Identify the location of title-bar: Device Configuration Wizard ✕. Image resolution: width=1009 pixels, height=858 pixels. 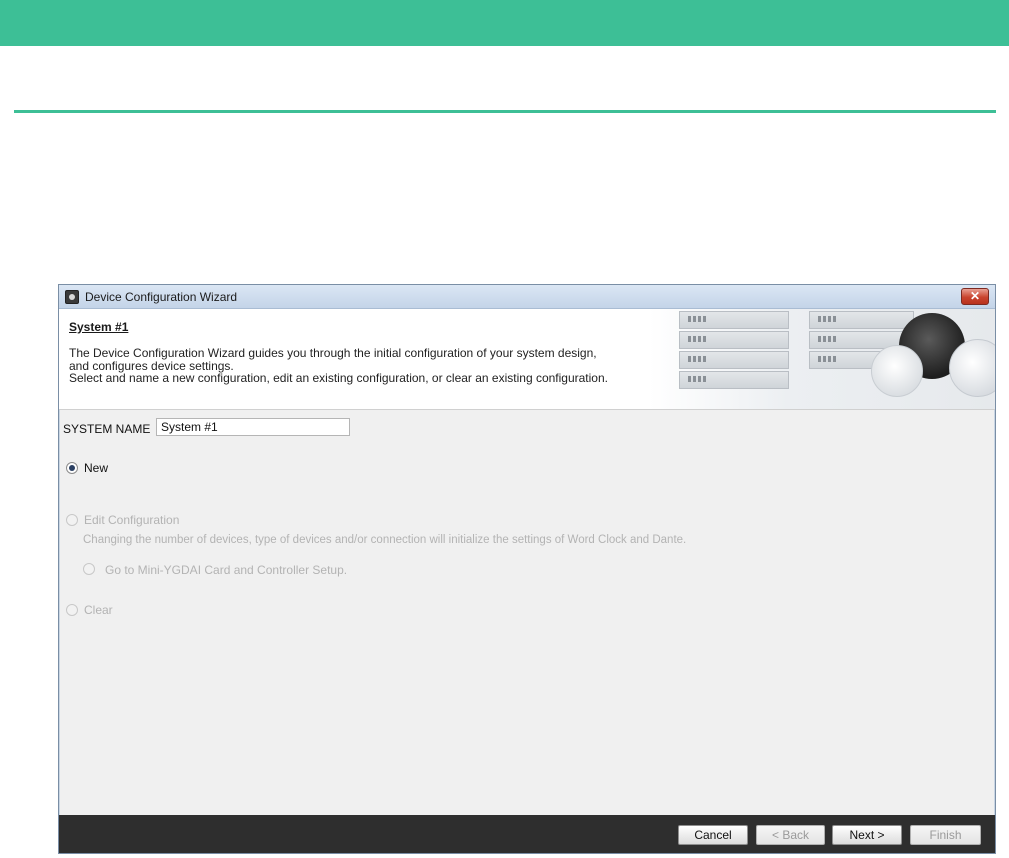
(527, 297).